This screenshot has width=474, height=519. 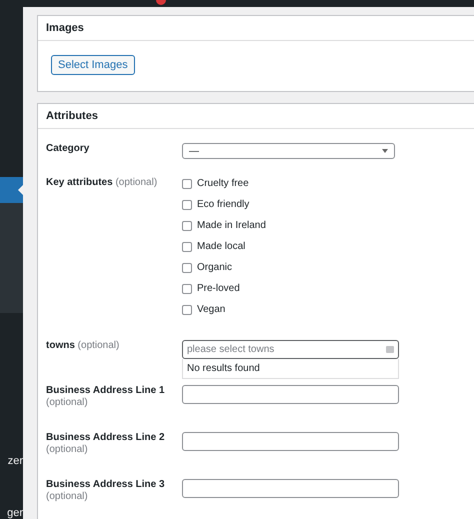 What do you see at coordinates (11, 461) in the screenshot?
I see `sidebar-item: zer` at bounding box center [11, 461].